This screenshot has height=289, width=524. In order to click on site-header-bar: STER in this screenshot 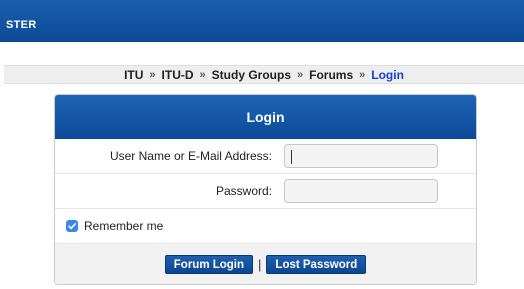, I will do `click(262, 21)`.